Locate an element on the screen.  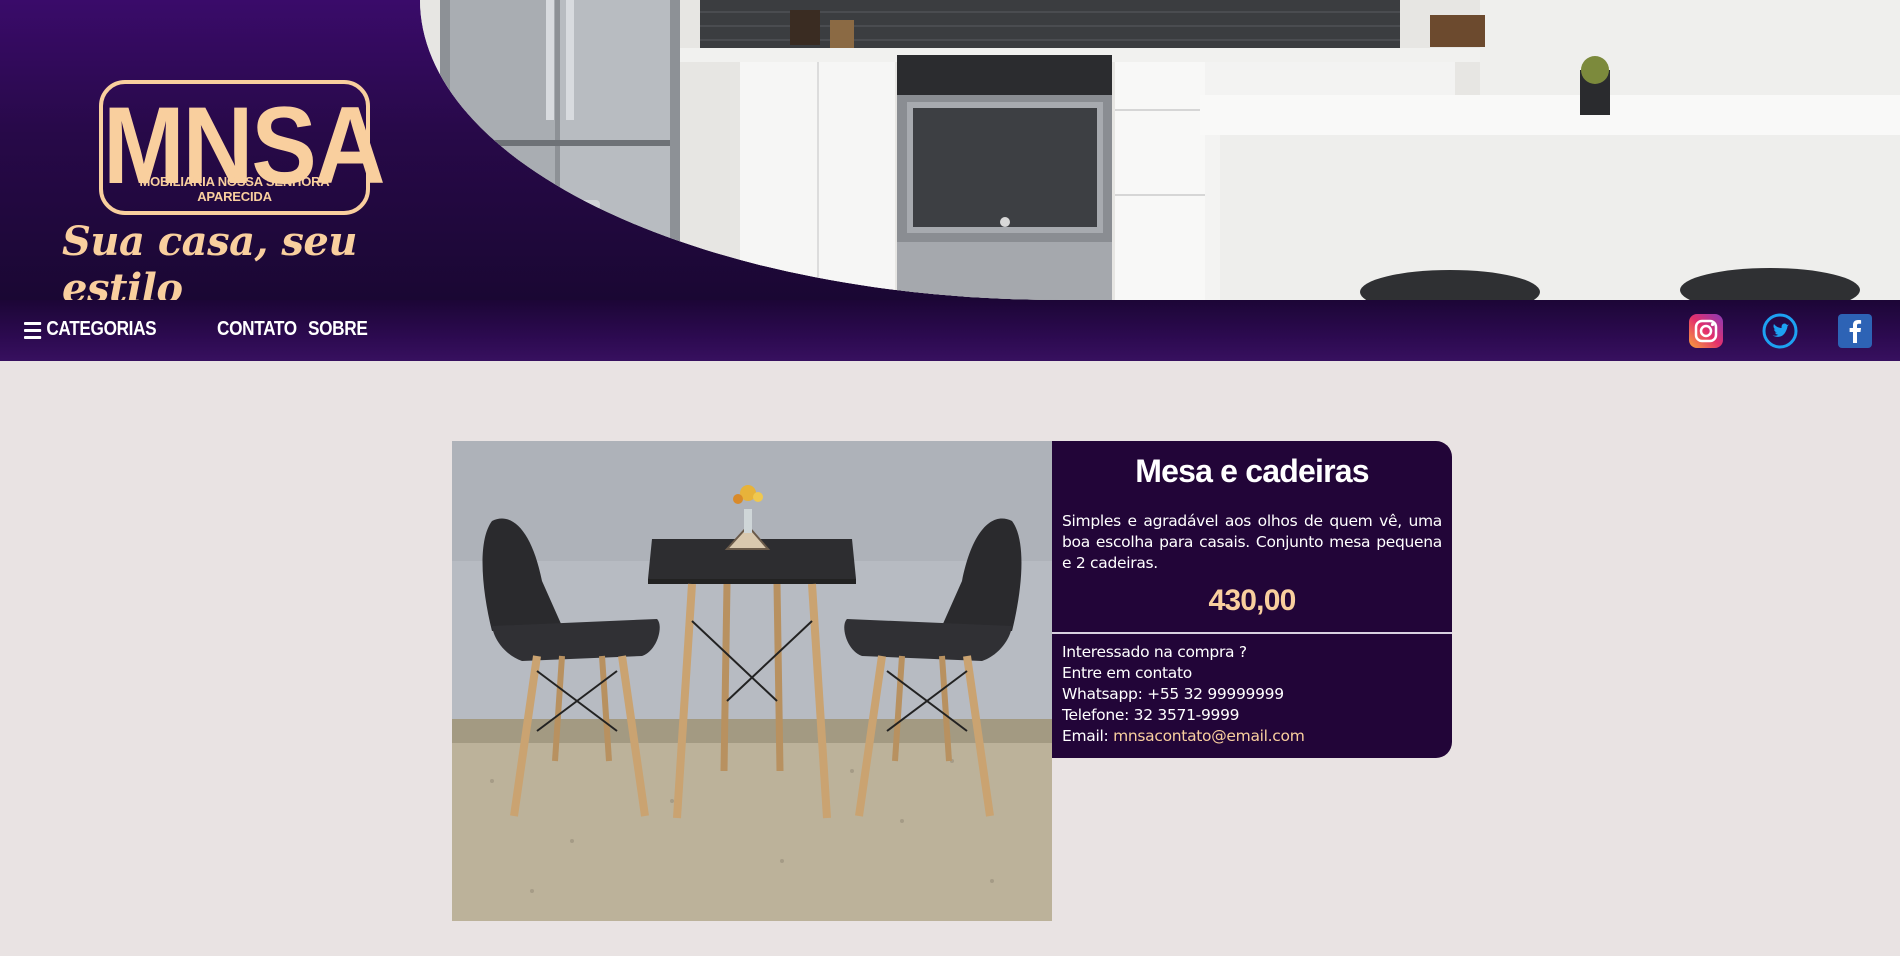
product-price: 430,00 is located at coordinates (1252, 600).